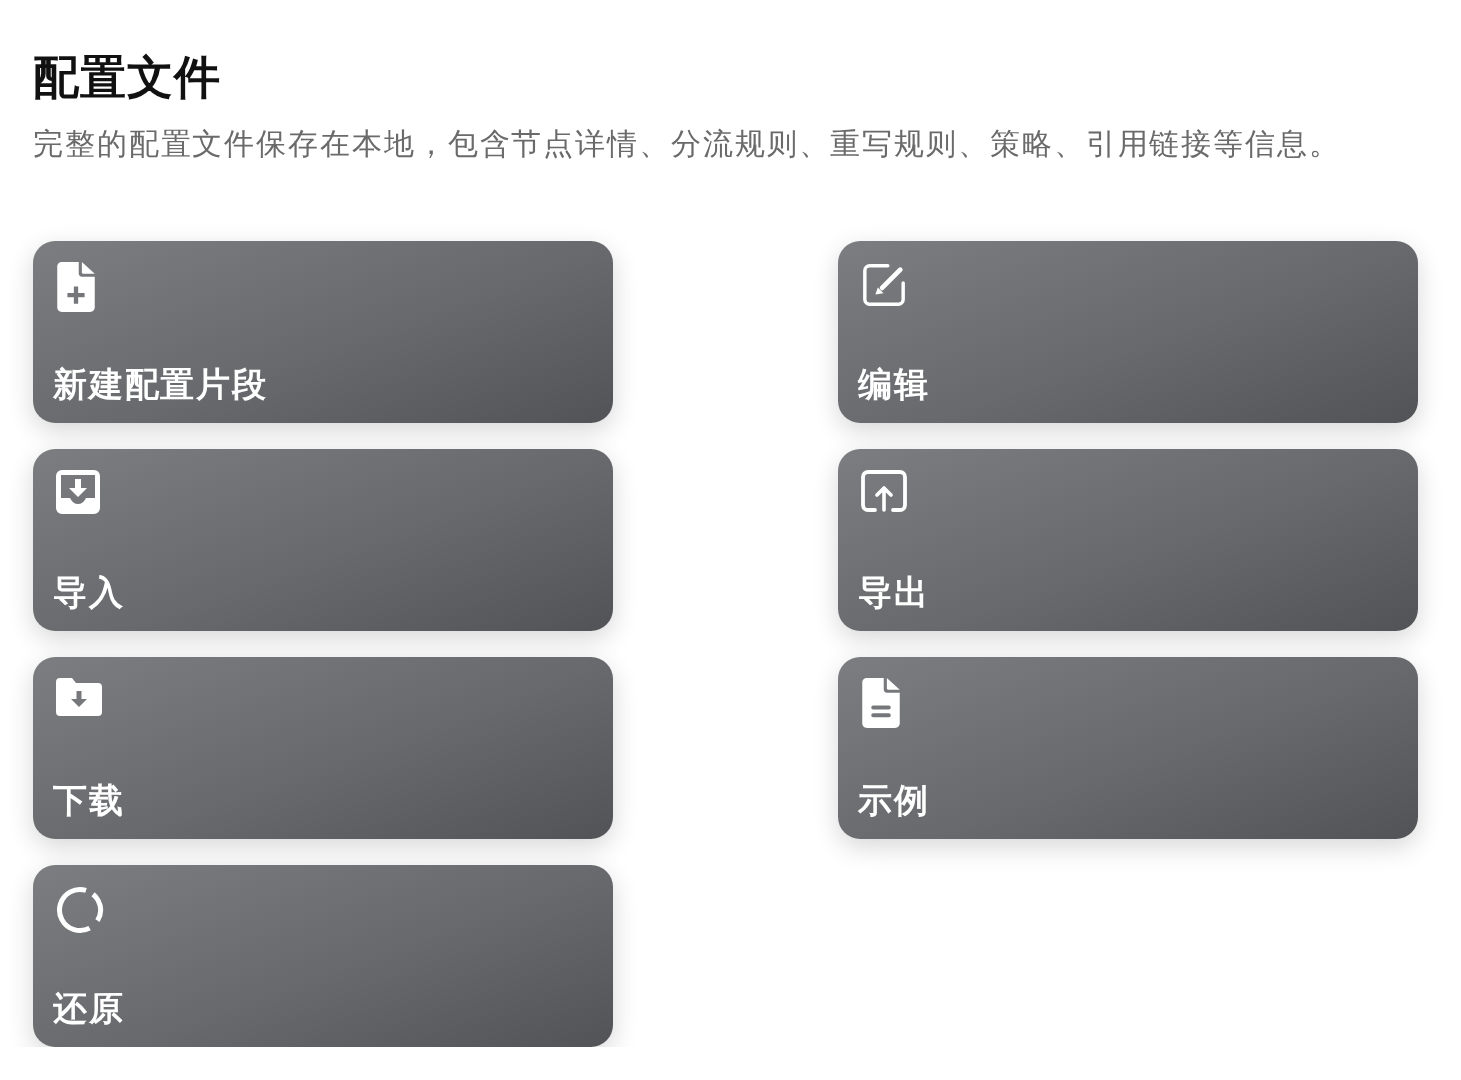 The image size is (1461, 1080). Describe the element at coordinates (78, 492) in the screenshot. I see `tray-download-icon` at that location.